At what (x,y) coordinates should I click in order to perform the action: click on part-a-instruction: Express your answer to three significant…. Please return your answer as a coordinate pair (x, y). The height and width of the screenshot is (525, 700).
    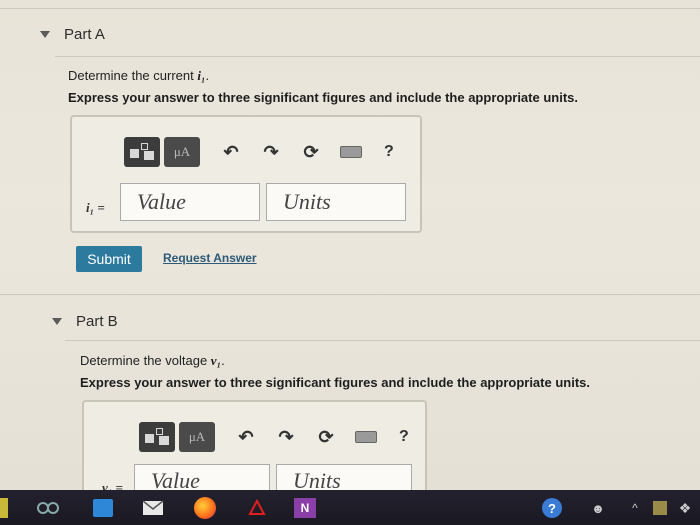
    Looking at the image, I should click on (323, 97).